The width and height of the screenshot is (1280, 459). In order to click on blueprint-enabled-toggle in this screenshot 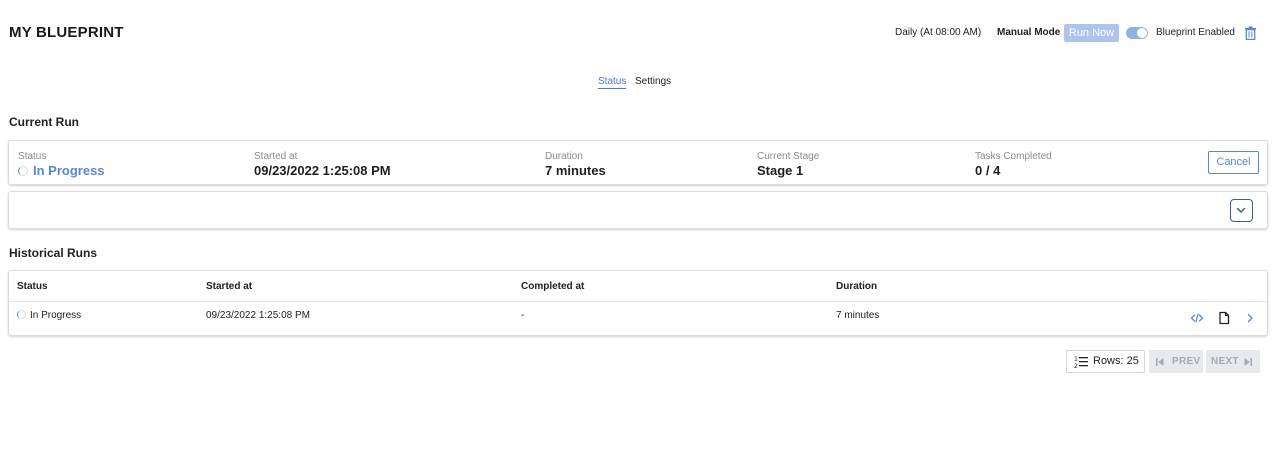, I will do `click(1137, 33)`.